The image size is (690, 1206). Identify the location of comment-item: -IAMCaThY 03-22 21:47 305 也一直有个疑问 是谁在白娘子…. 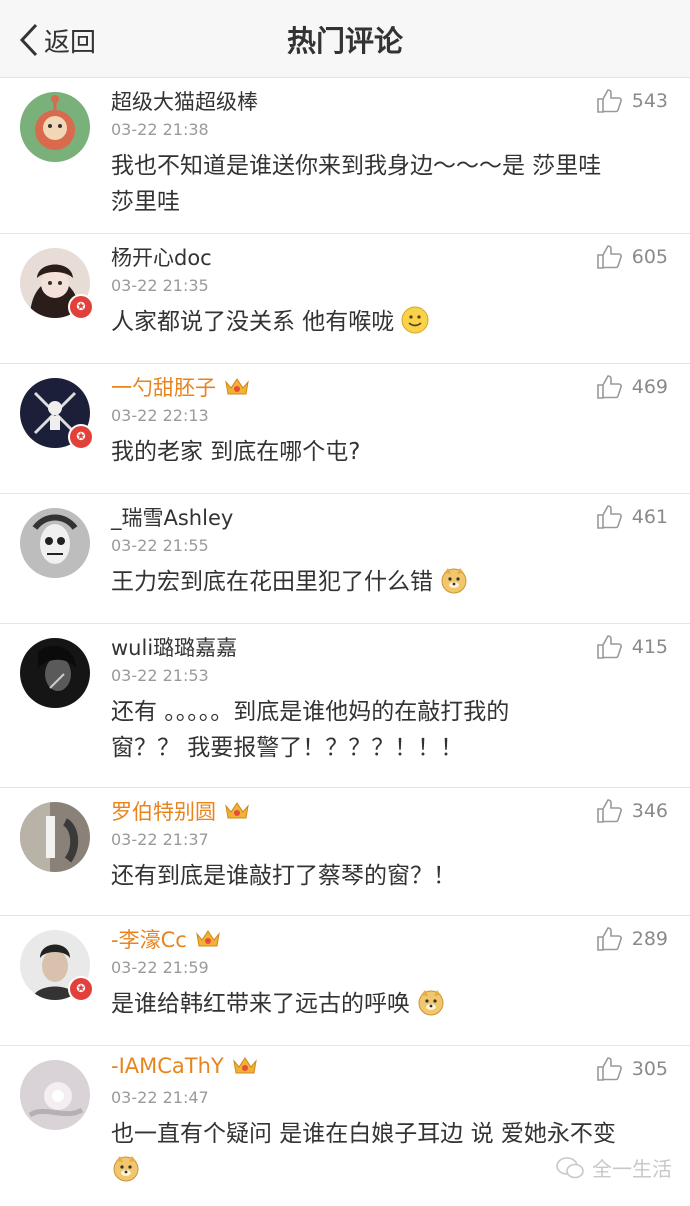
(345, 1126).